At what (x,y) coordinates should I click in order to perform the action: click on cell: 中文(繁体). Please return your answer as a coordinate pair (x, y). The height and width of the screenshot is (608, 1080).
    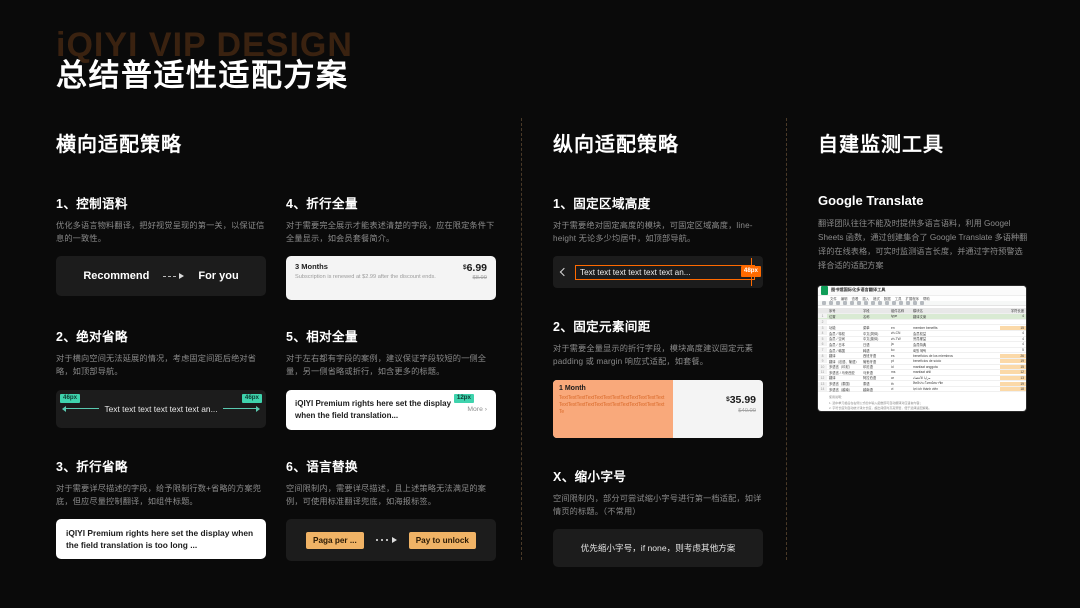
    Looking at the image, I should click on (871, 339).